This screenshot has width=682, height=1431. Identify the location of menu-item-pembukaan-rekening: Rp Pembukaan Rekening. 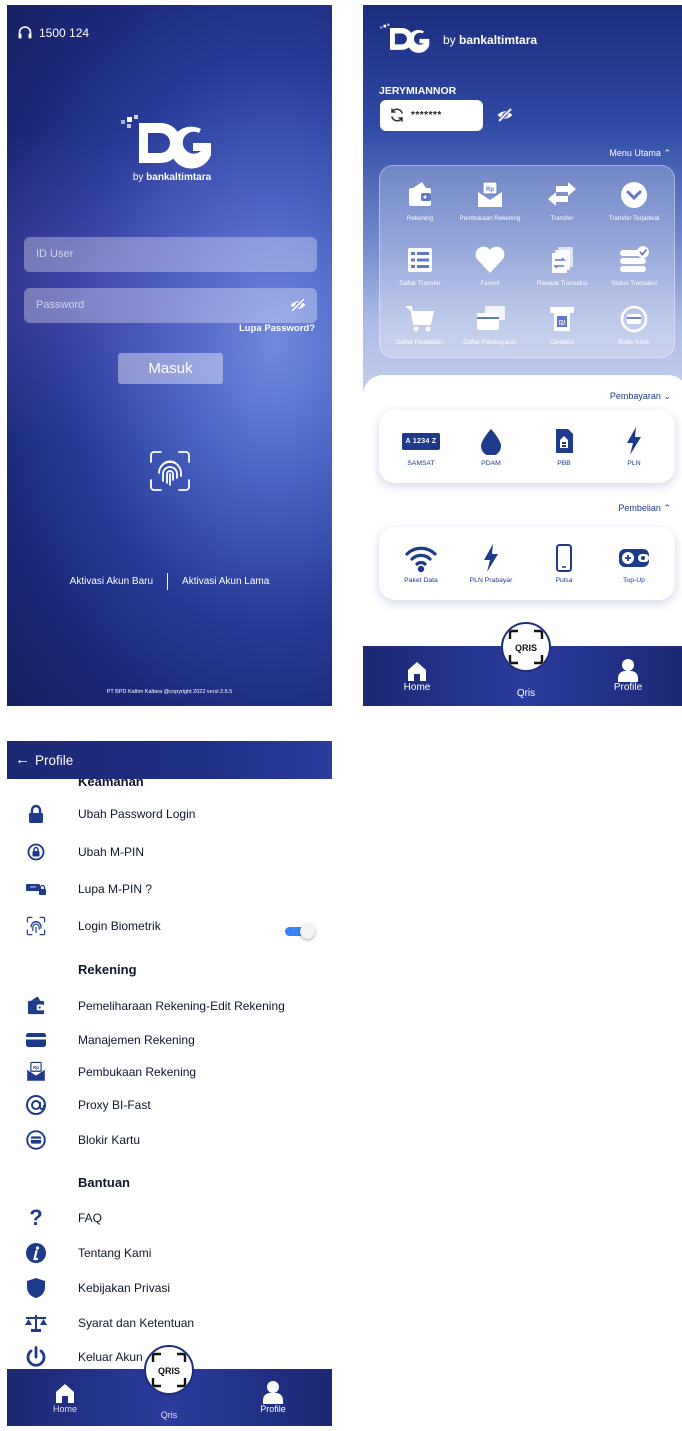
(490, 200).